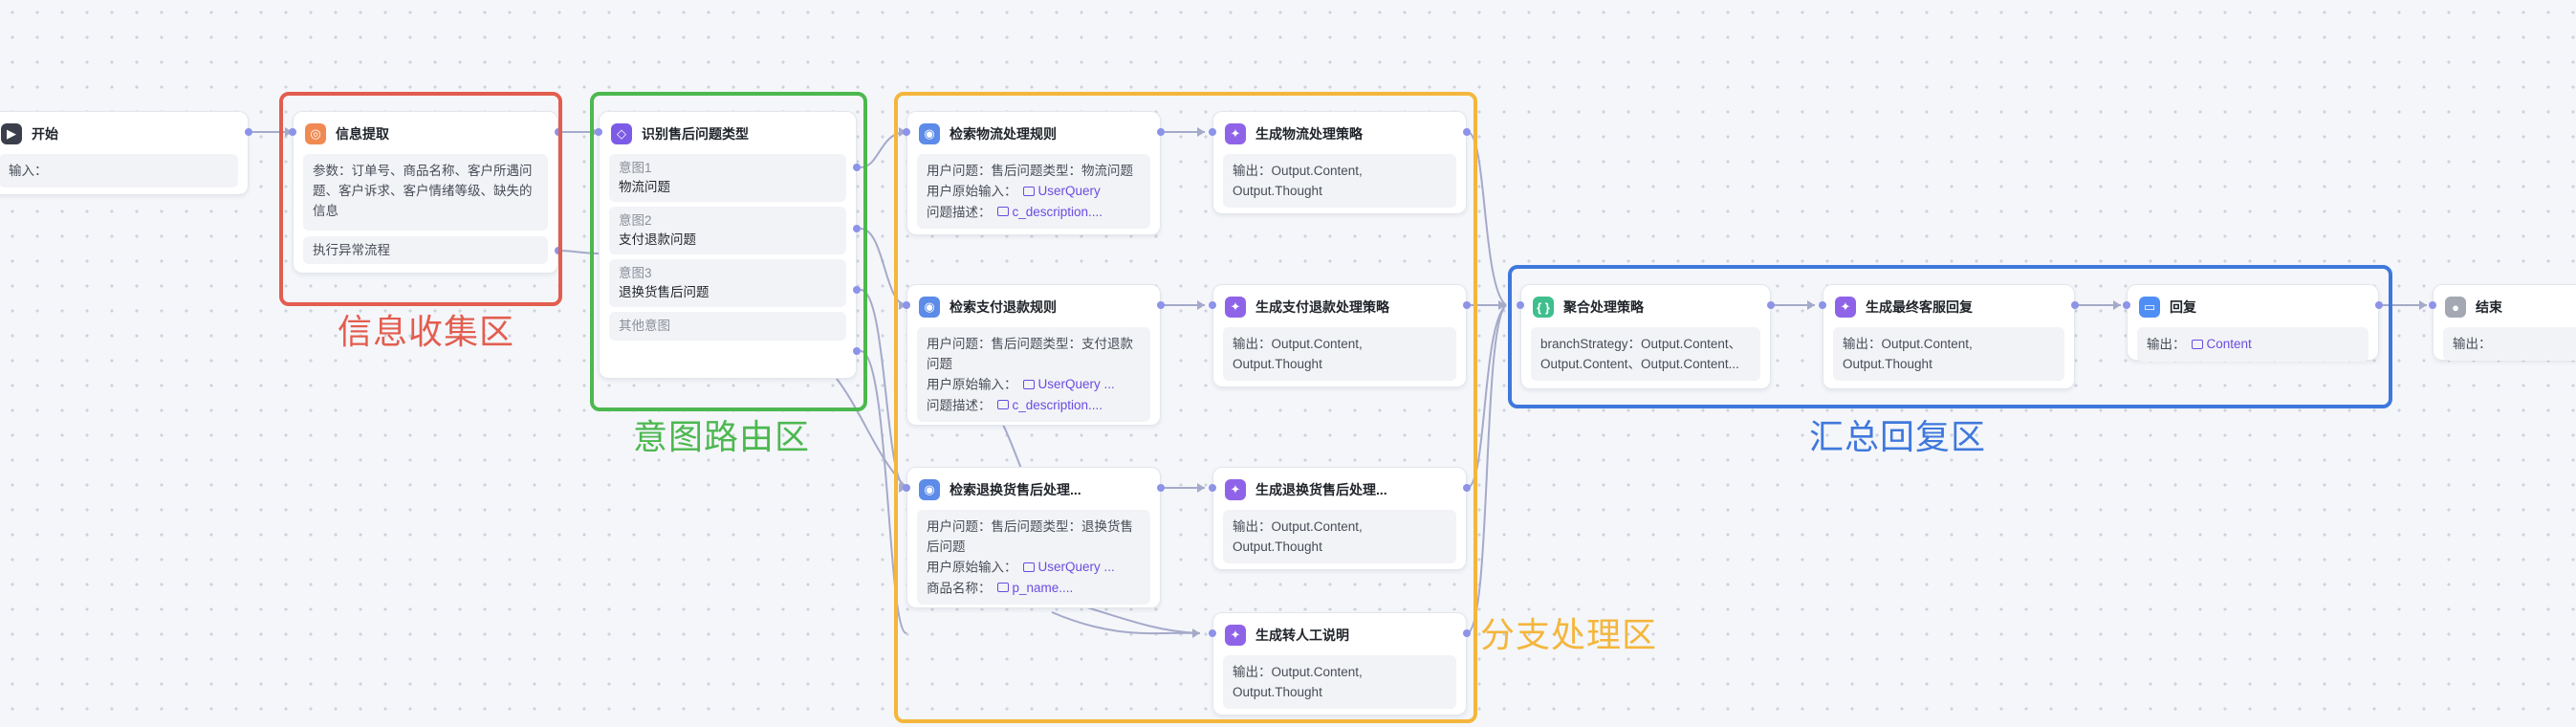 The height and width of the screenshot is (727, 2576). Describe the element at coordinates (2221, 344) in the screenshot. I see `variable-tag: Content` at that location.